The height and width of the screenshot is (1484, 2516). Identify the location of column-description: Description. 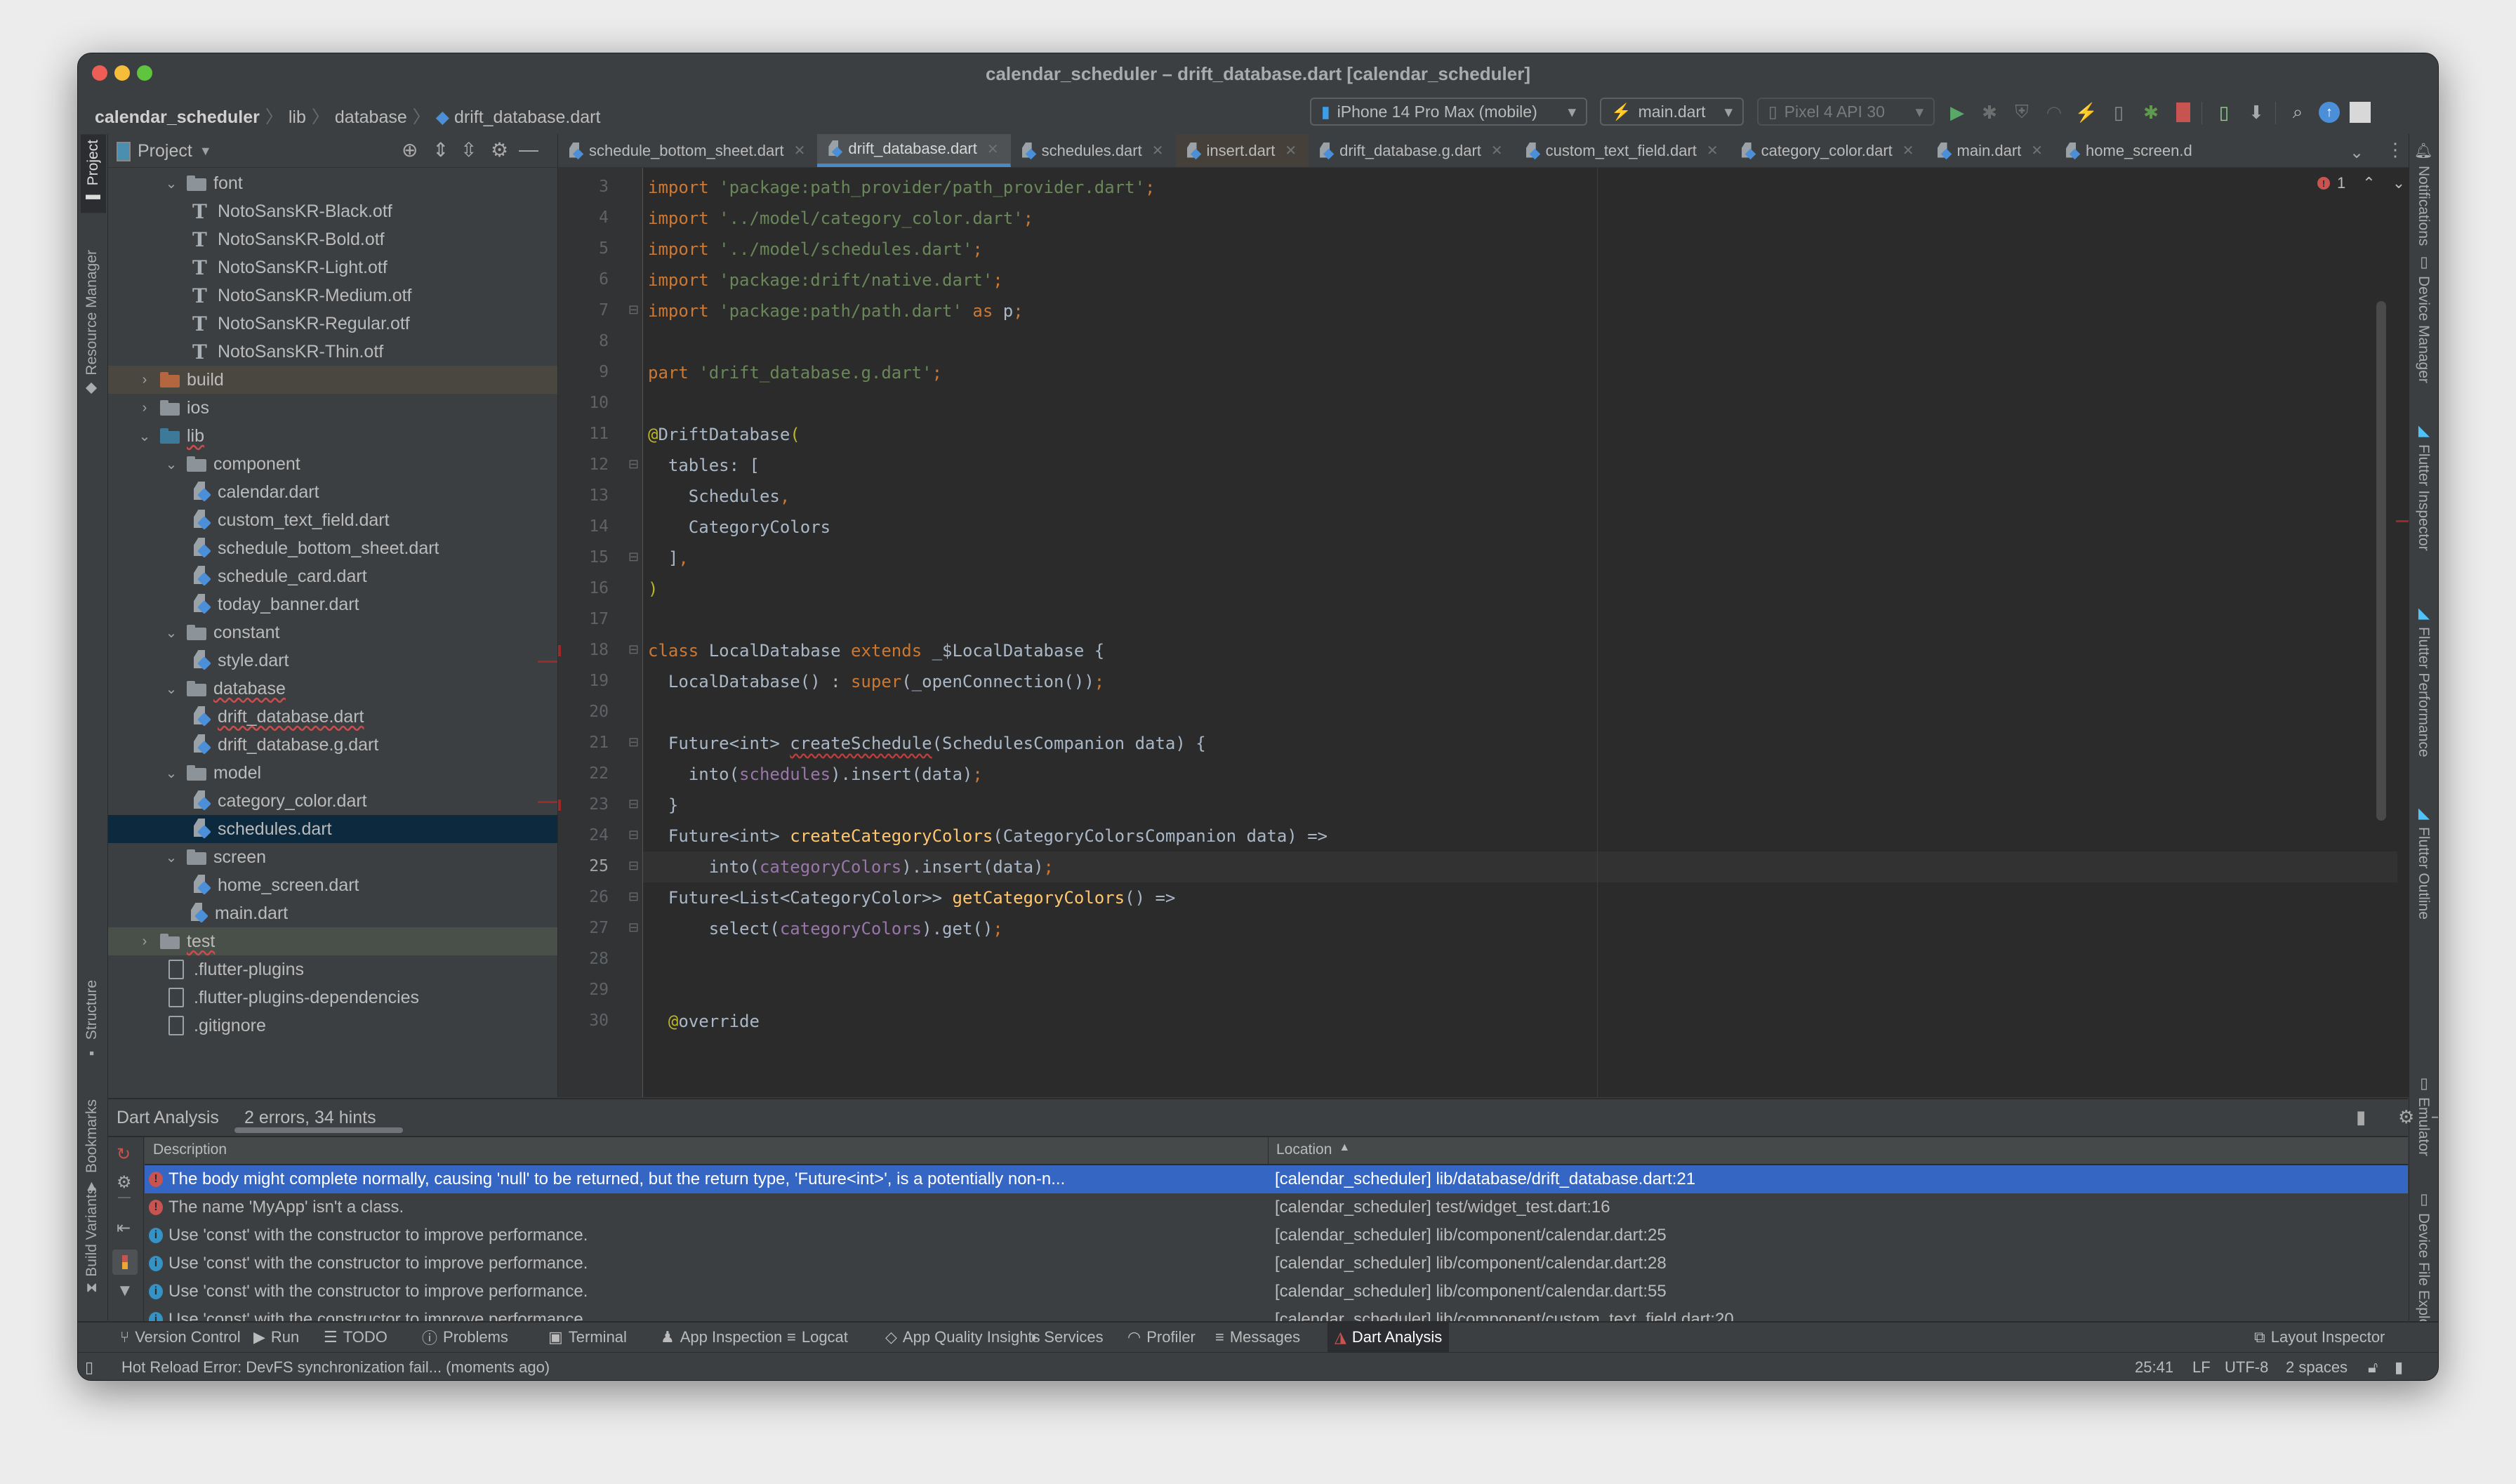
(190, 1149).